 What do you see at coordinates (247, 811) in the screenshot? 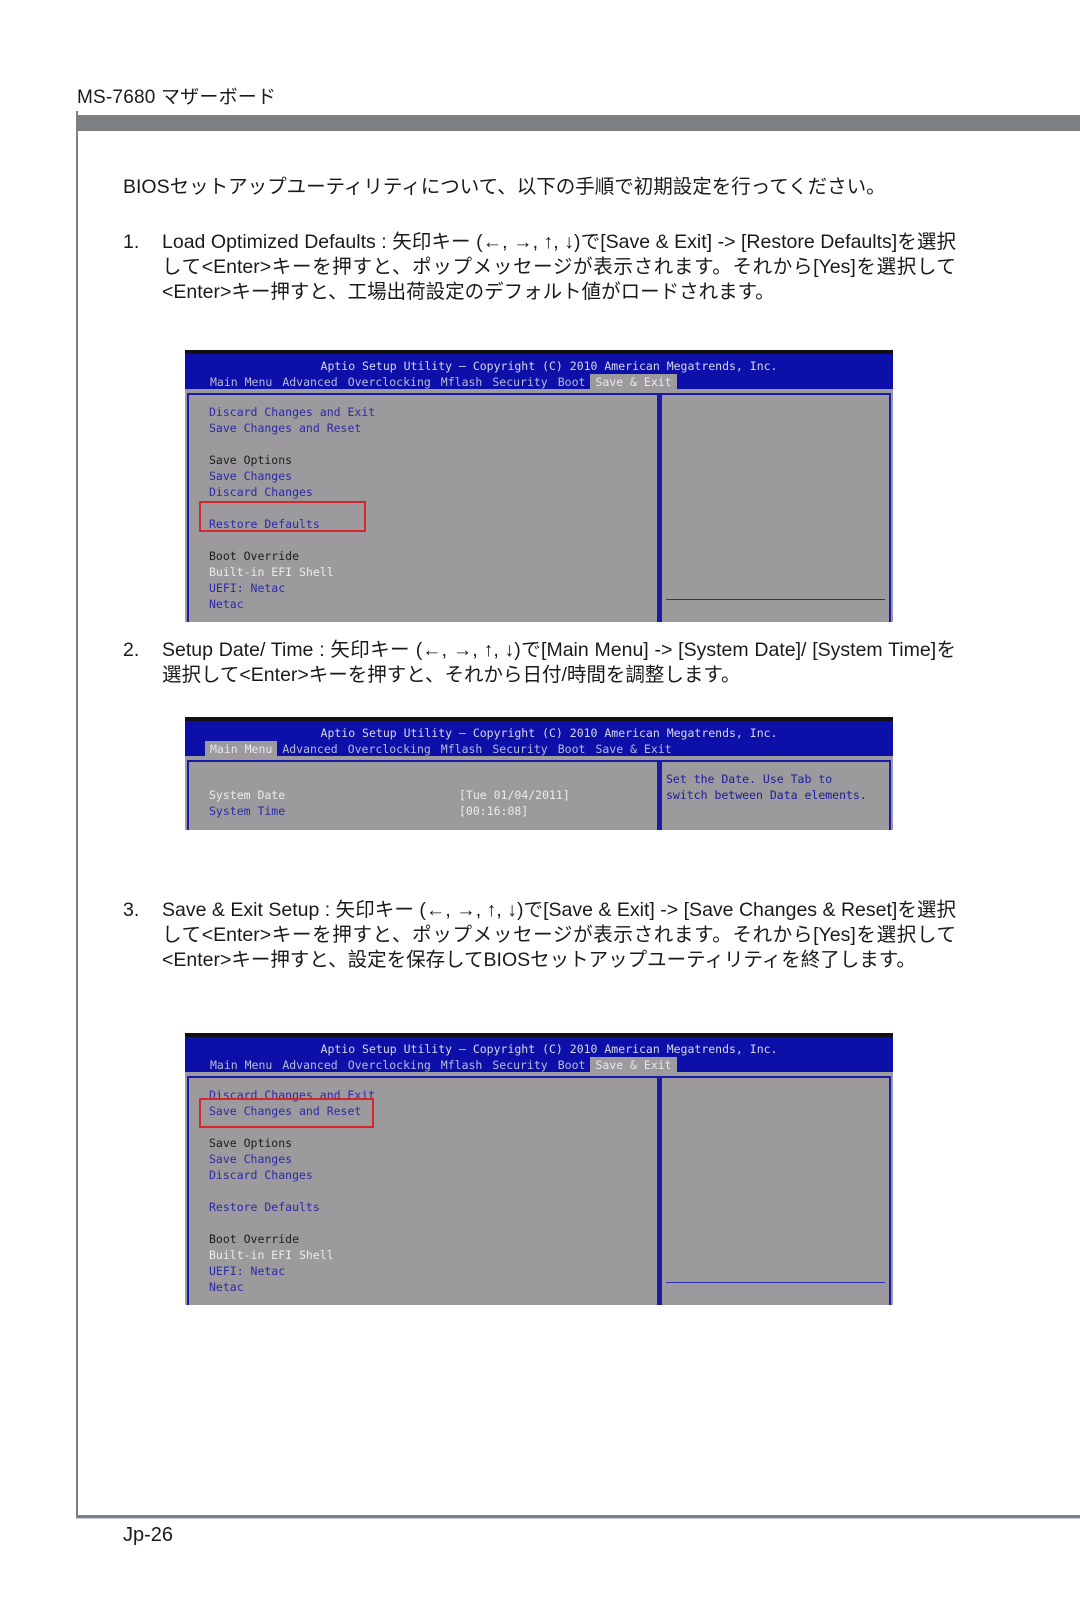
I see `system-time-label: System Time` at bounding box center [247, 811].